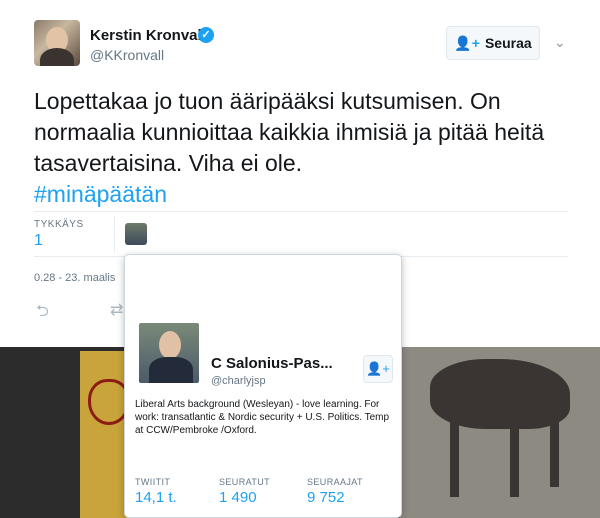 The image size is (600, 518). What do you see at coordinates (301, 211) in the screenshot?
I see `divider` at bounding box center [301, 211].